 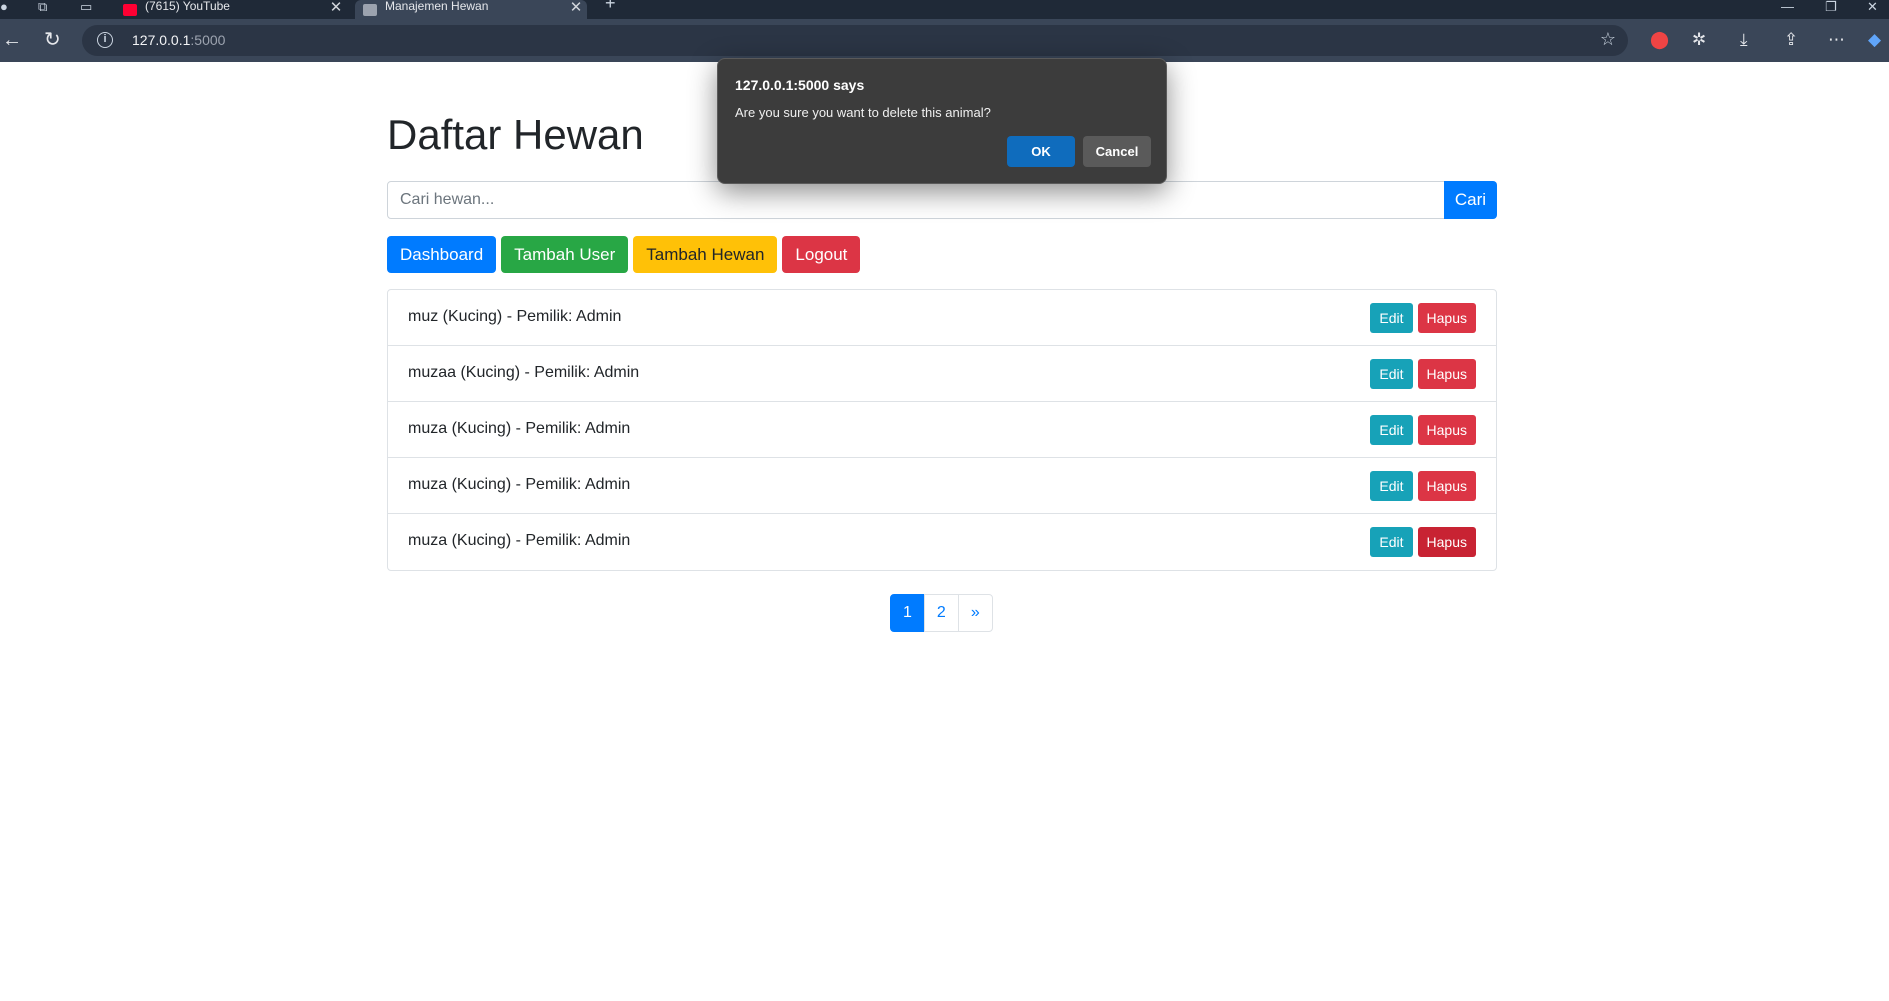 What do you see at coordinates (515, 134) in the screenshot?
I see `page-title: Daftar Hewan` at bounding box center [515, 134].